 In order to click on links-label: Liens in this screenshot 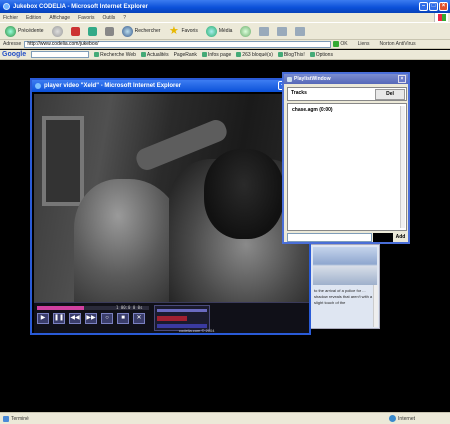, I will do `click(364, 44)`.